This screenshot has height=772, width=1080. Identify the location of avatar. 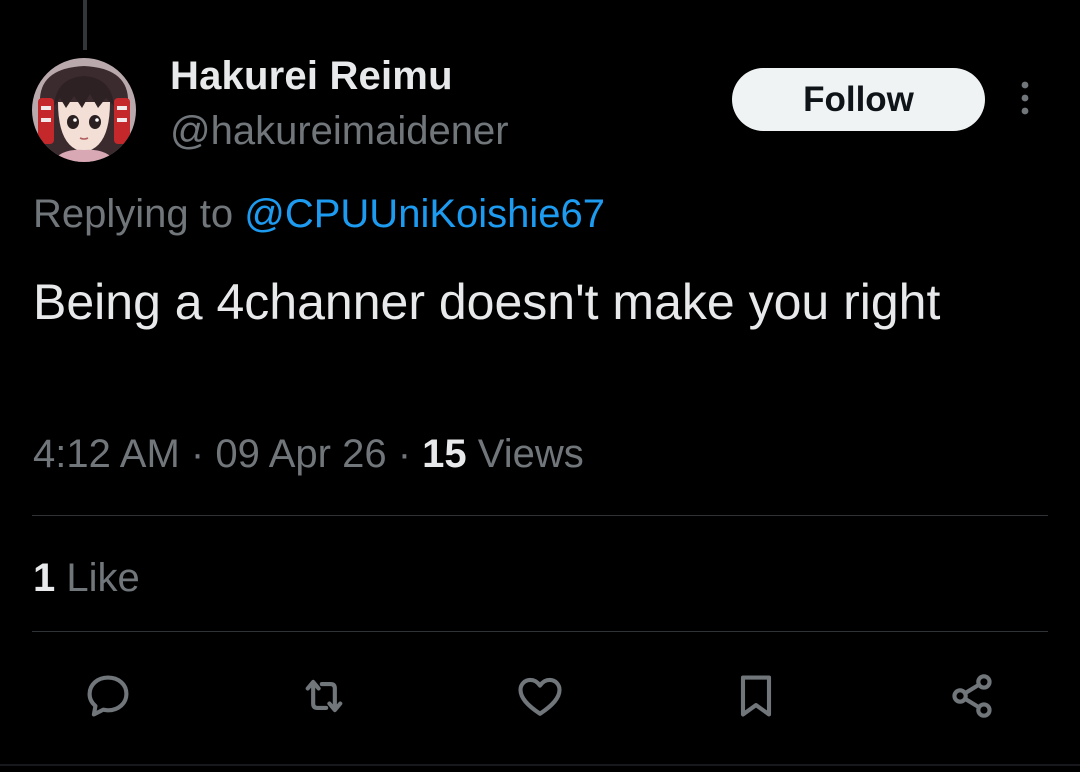
(84, 110).